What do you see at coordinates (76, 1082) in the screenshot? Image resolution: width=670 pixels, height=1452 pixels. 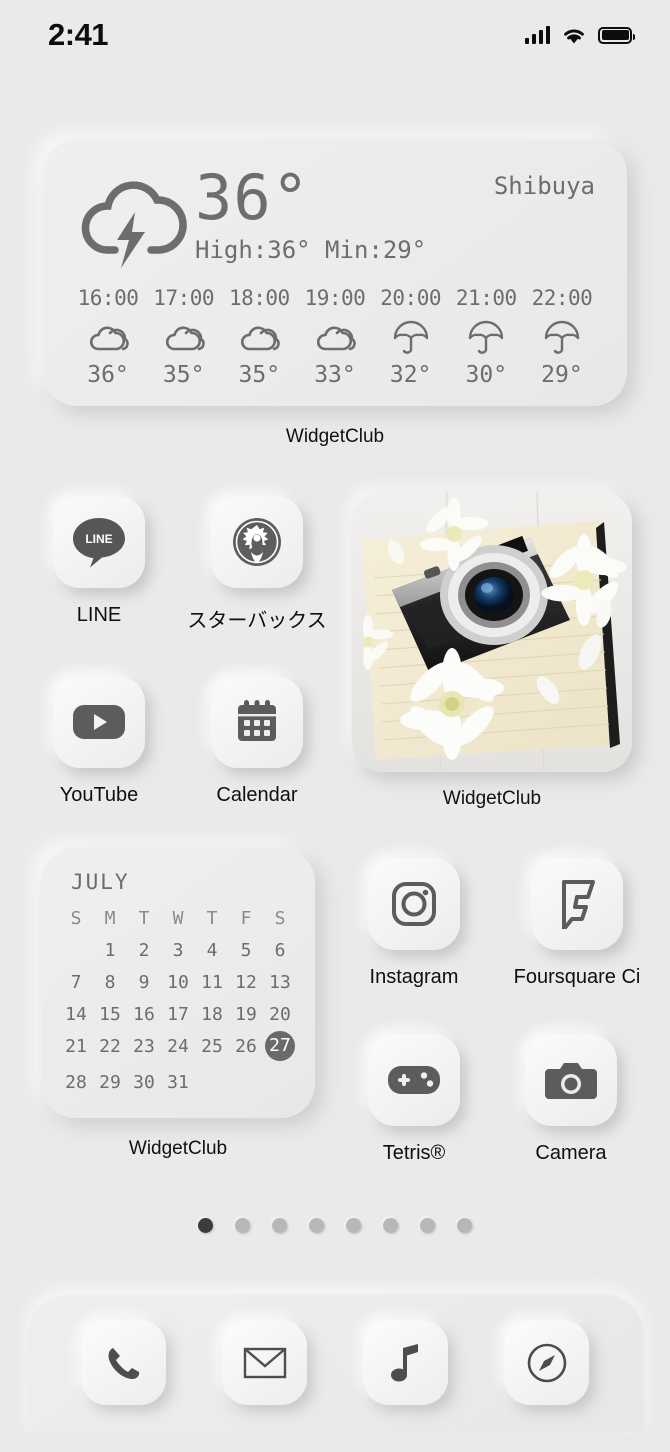 I see `calendar-day: 28` at bounding box center [76, 1082].